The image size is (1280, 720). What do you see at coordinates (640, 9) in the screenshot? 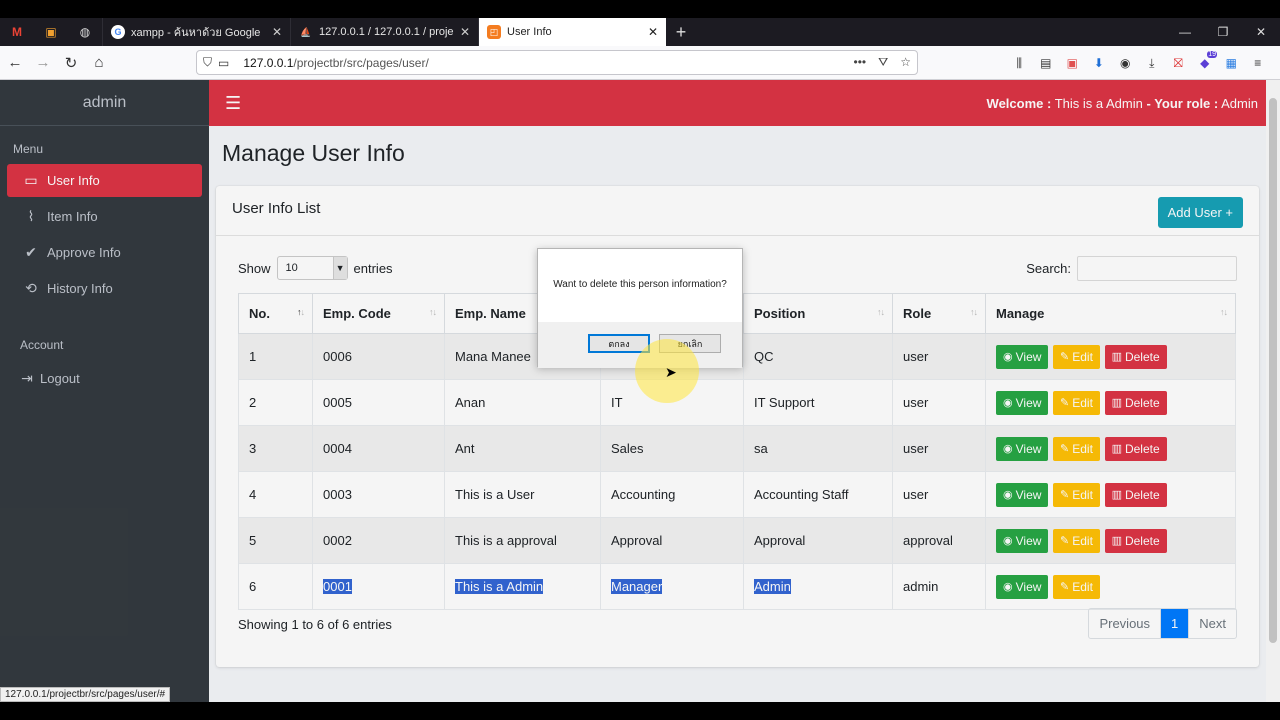
I see `screen-top-bar` at bounding box center [640, 9].